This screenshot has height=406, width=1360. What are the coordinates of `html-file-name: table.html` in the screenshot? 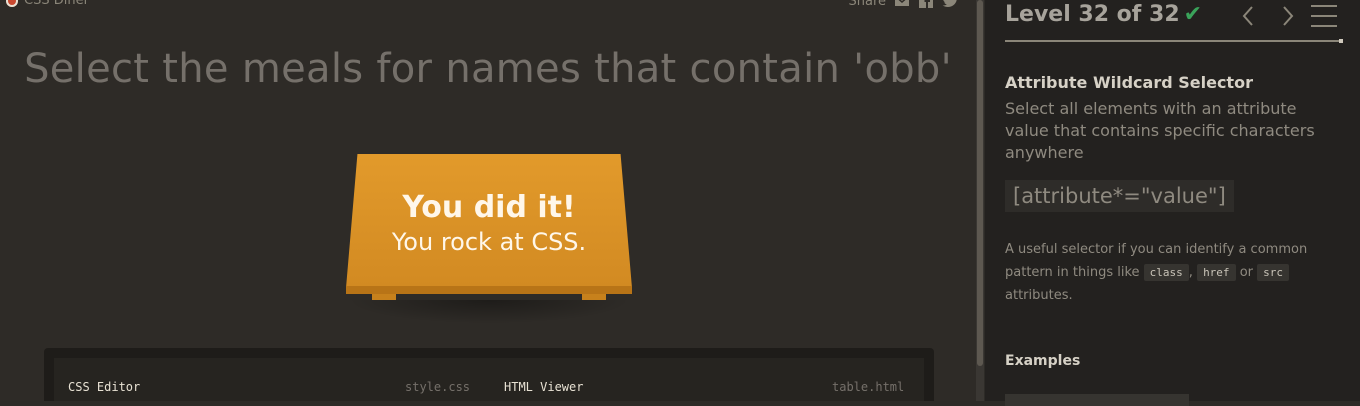 It's located at (868, 387).